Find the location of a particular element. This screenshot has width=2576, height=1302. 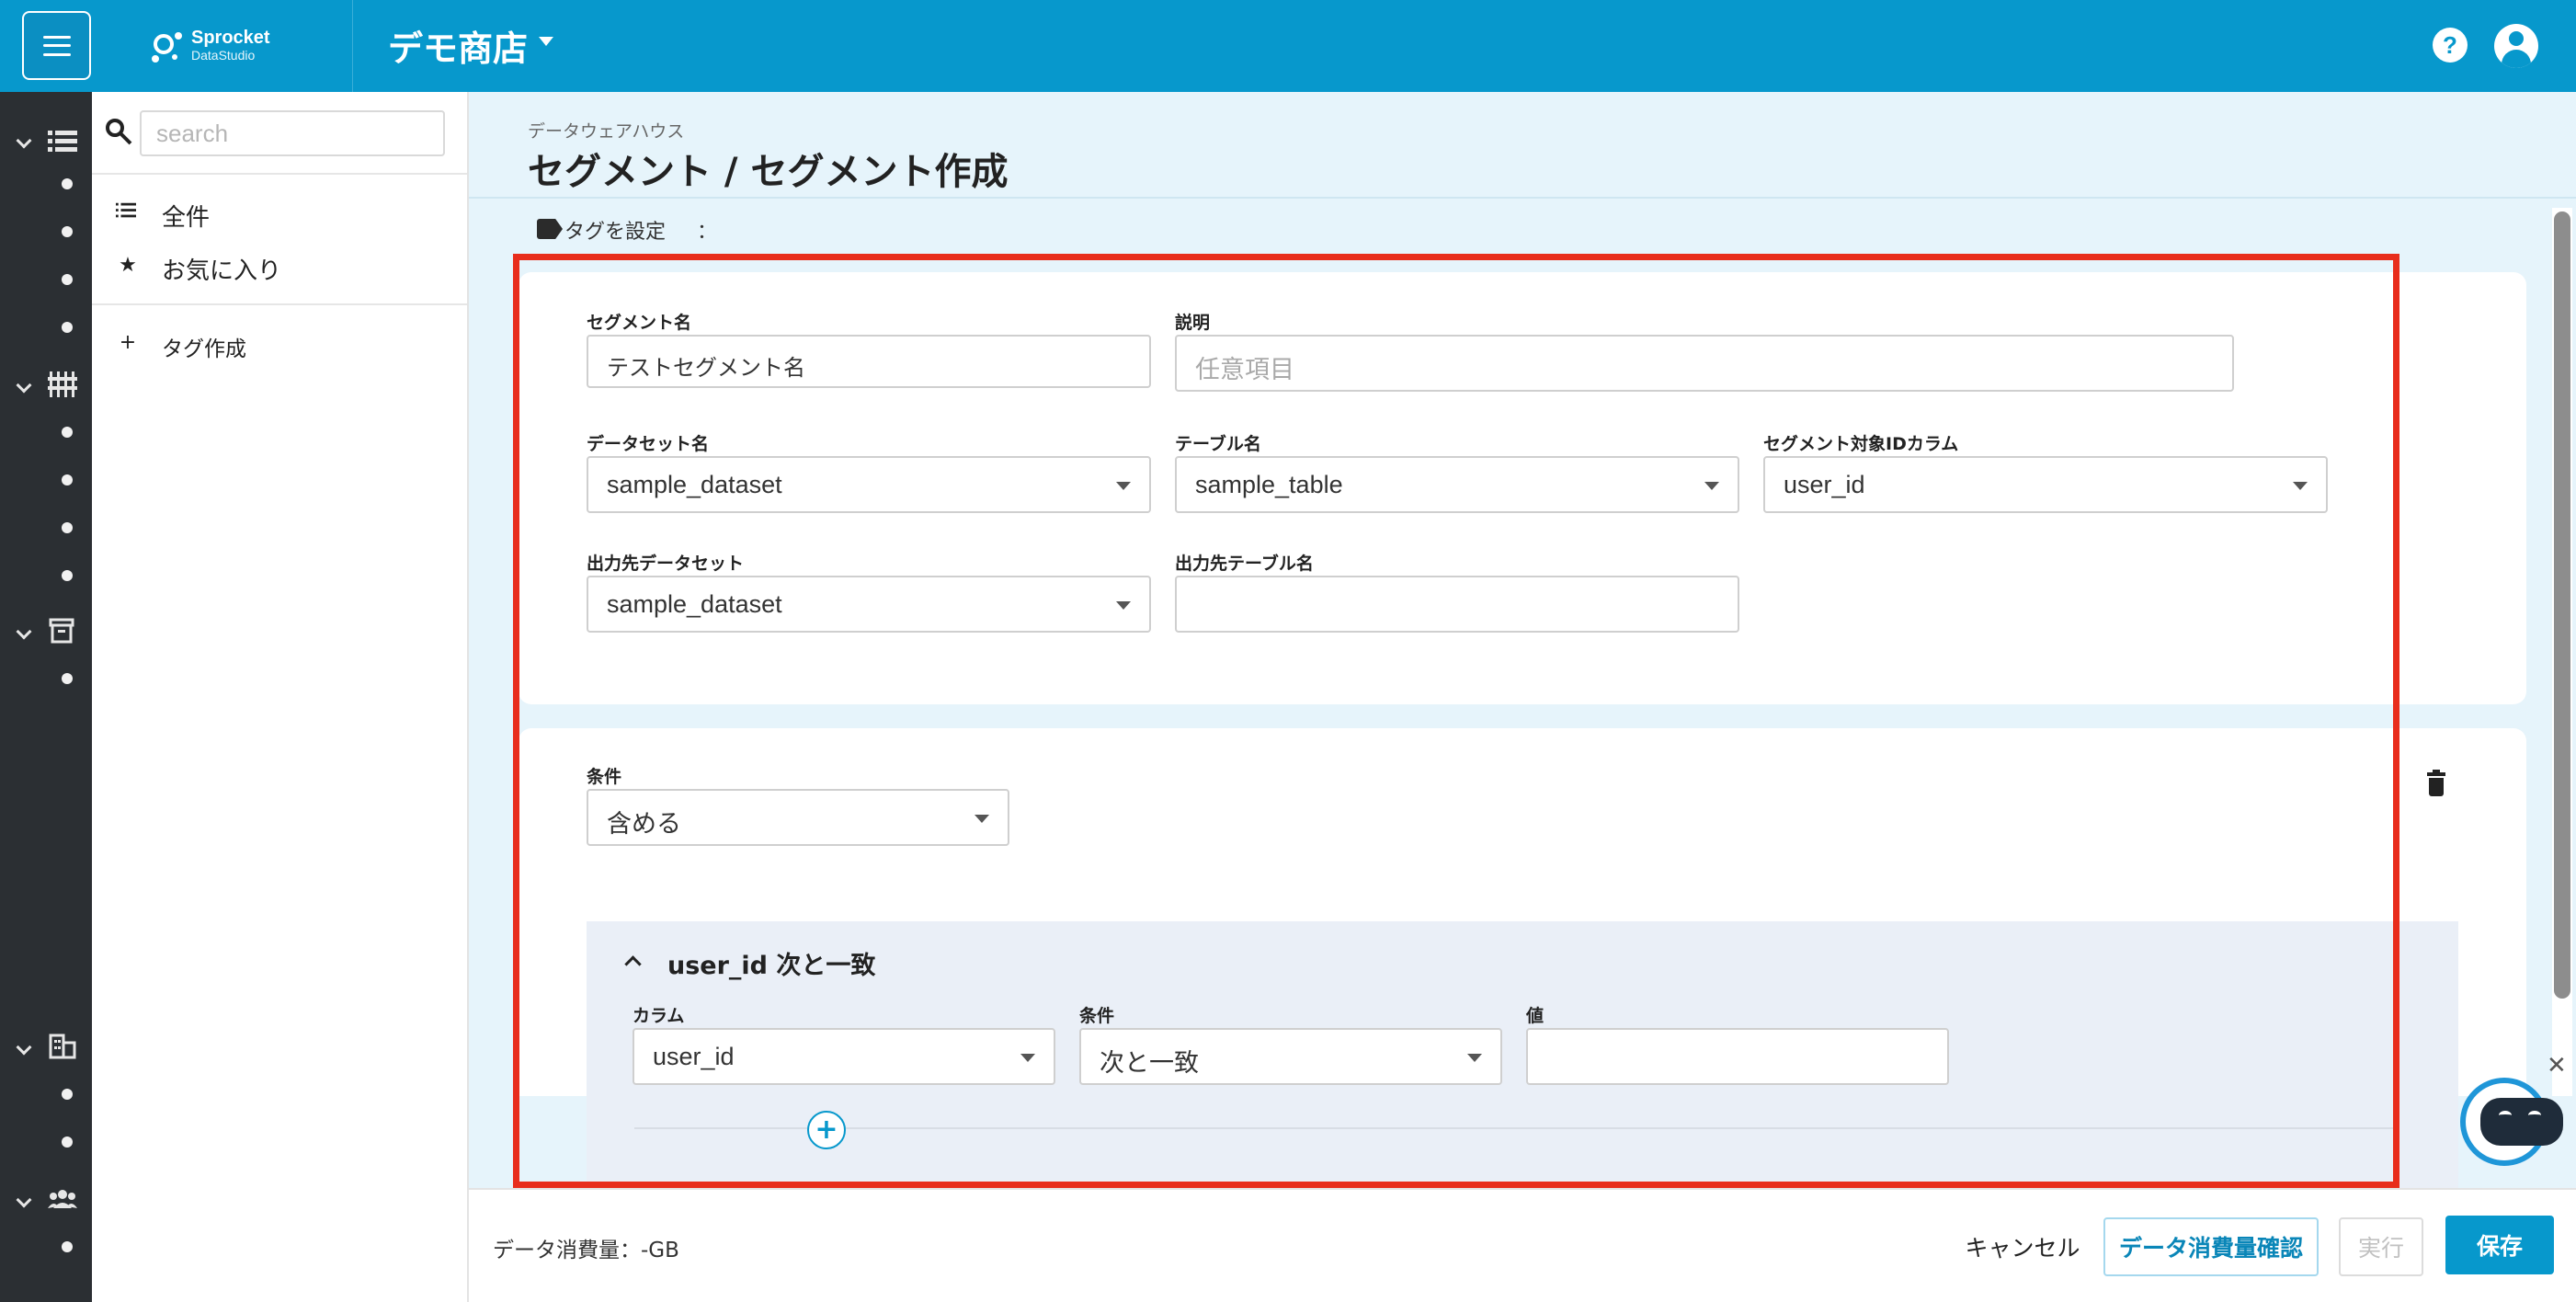

close-icon: ✕ is located at coordinates (2557, 1065).